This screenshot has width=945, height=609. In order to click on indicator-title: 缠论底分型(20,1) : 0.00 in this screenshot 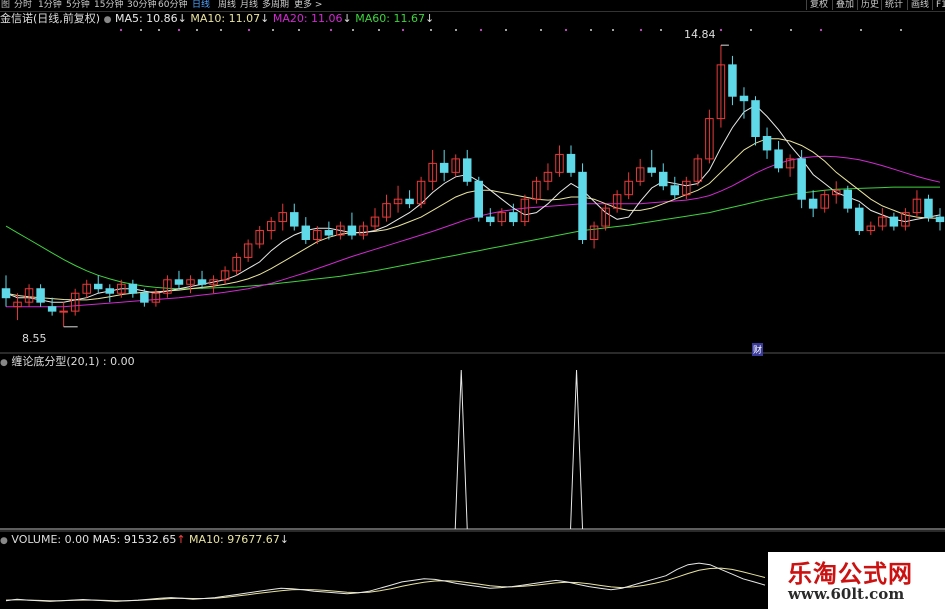, I will do `click(73, 361)`.